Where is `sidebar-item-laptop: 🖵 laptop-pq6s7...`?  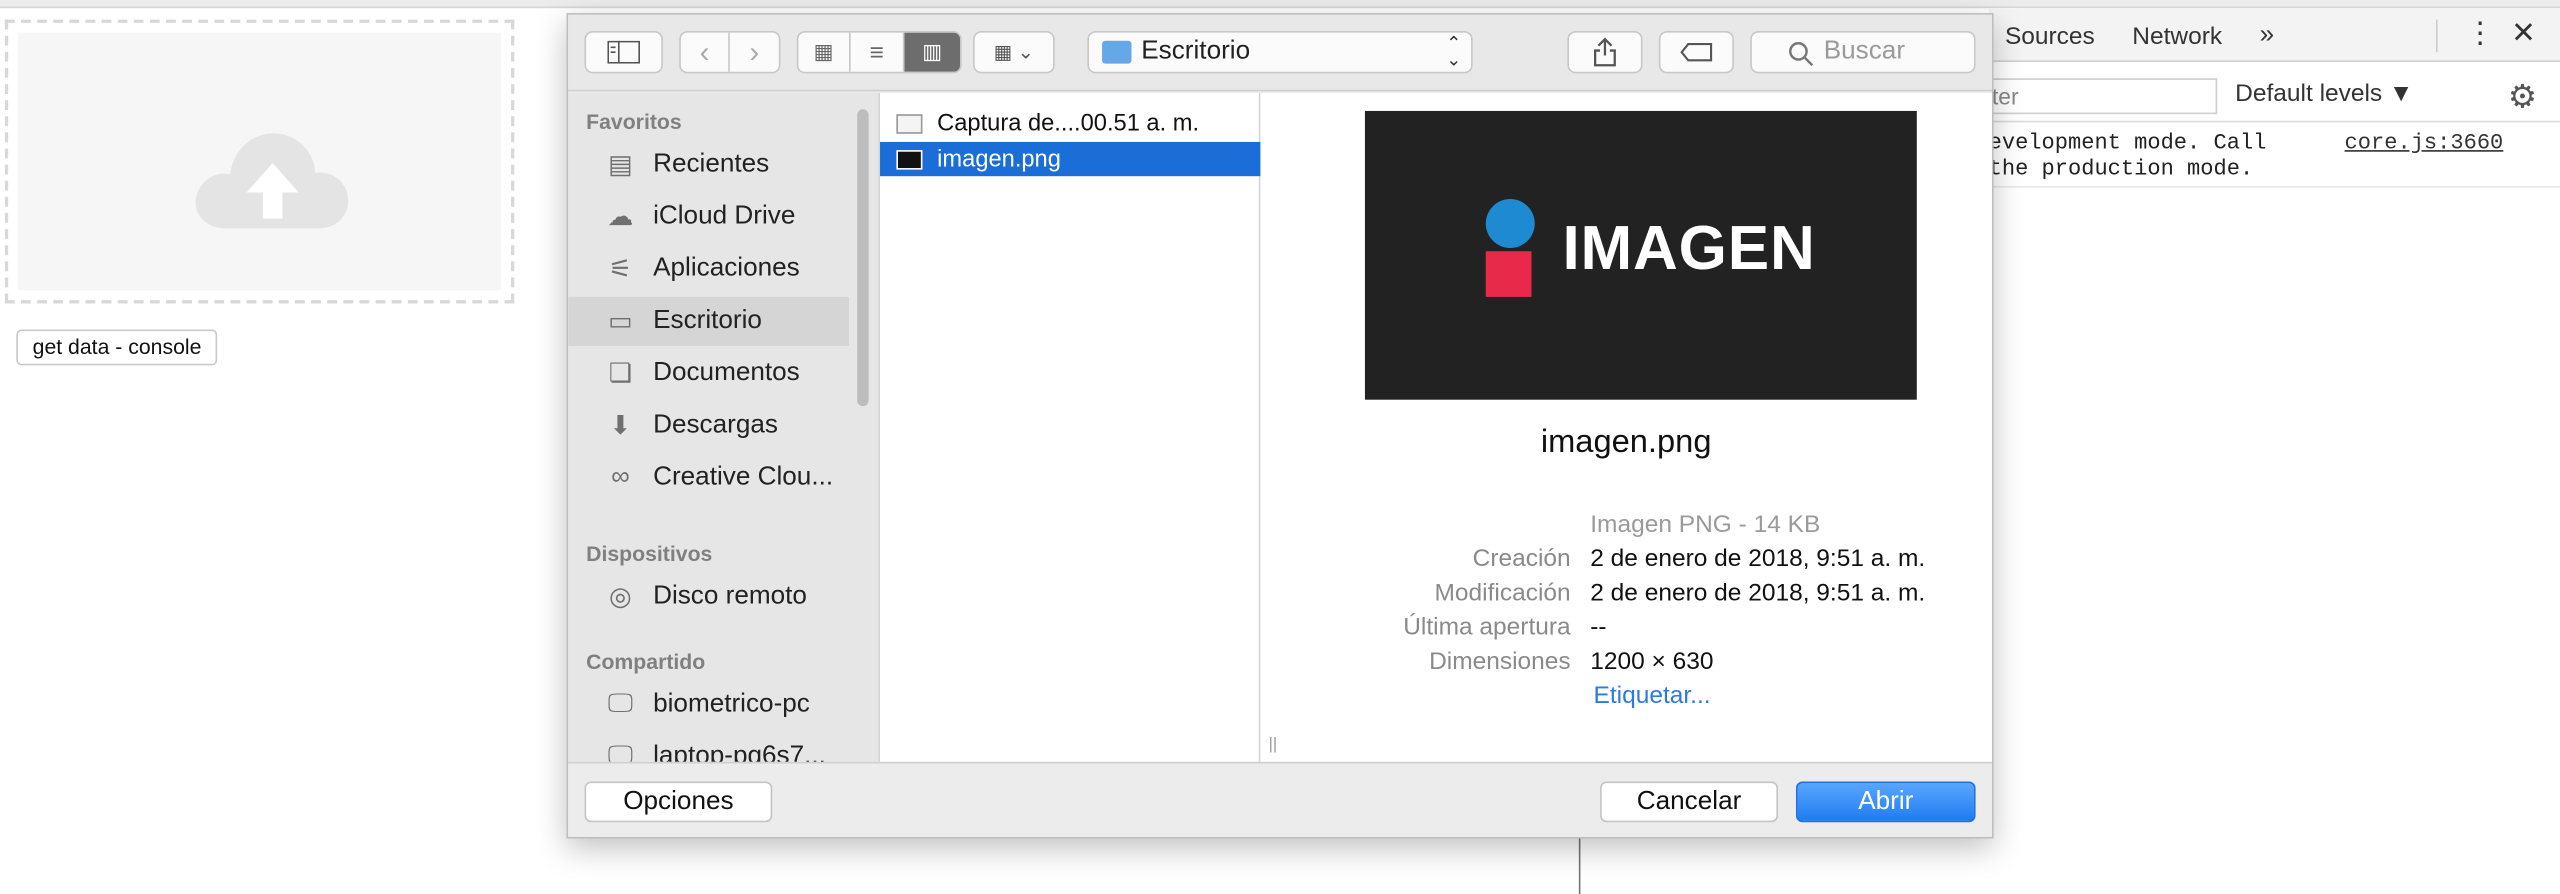 sidebar-item-laptop: 🖵 laptop-pq6s7... is located at coordinates (708, 747).